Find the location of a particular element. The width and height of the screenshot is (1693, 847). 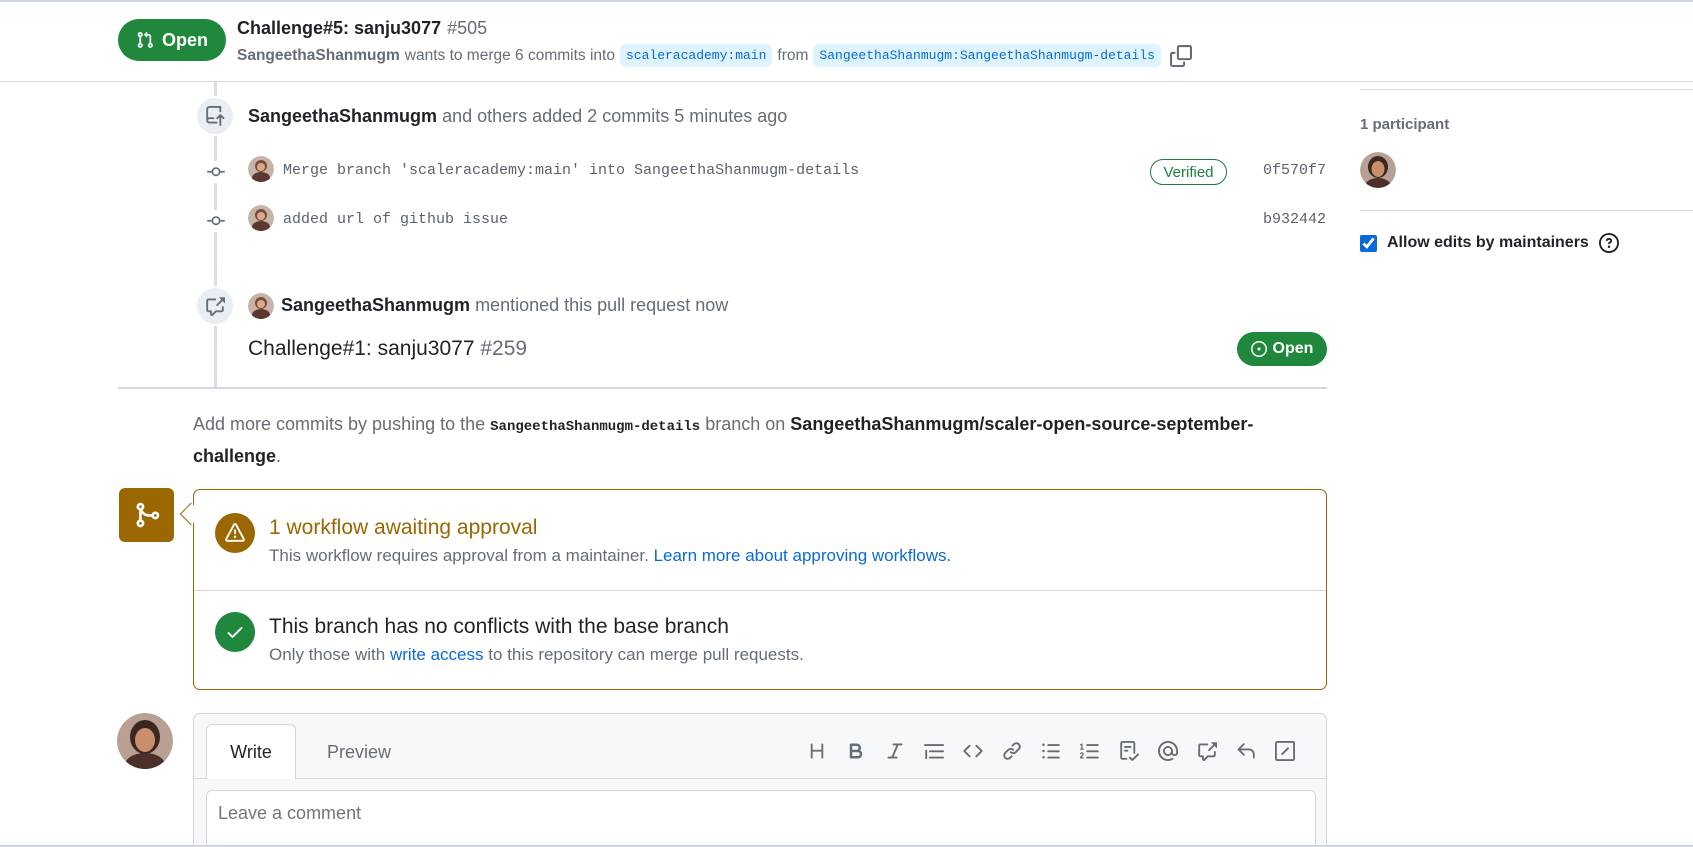

timeline-commits-badge is located at coordinates (215, 116).